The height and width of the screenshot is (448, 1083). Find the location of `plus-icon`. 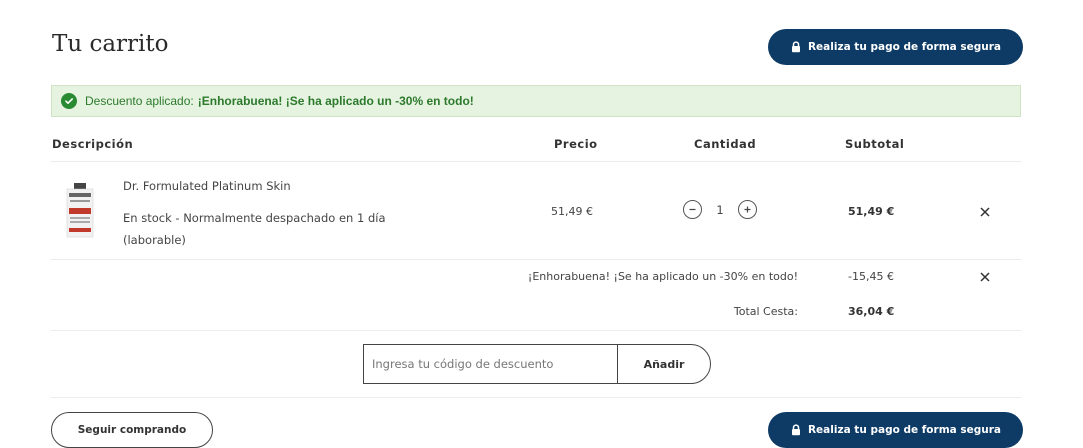

plus-icon is located at coordinates (747, 209).